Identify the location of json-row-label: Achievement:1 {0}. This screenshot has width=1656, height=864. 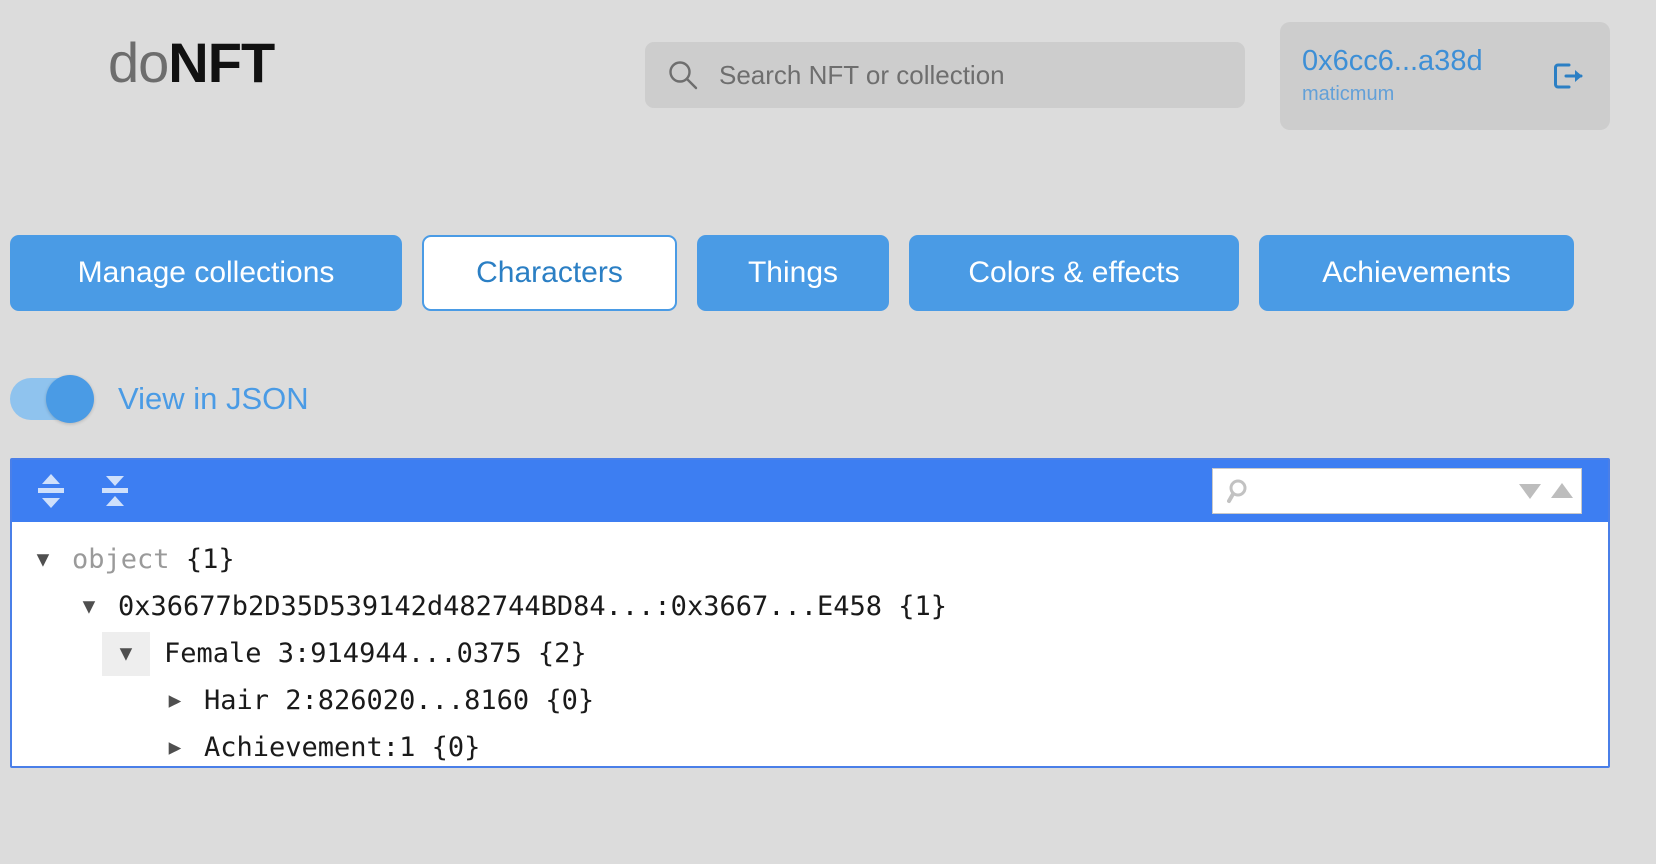
(342, 747).